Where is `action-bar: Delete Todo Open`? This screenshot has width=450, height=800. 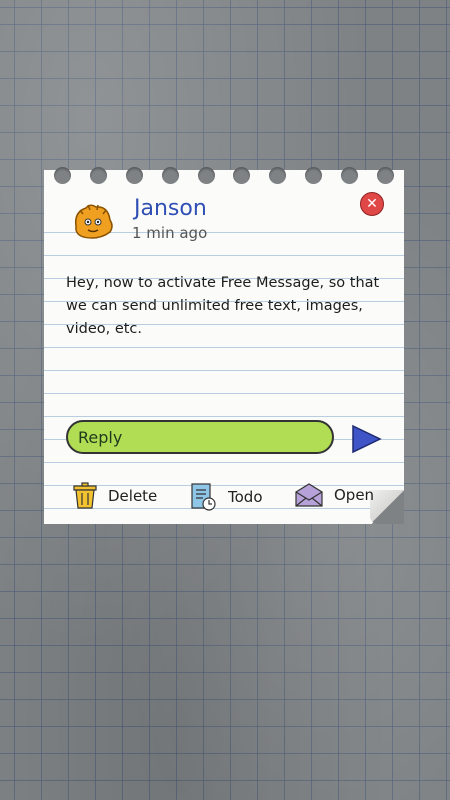
action-bar: Delete Todo Open is located at coordinates (230, 500).